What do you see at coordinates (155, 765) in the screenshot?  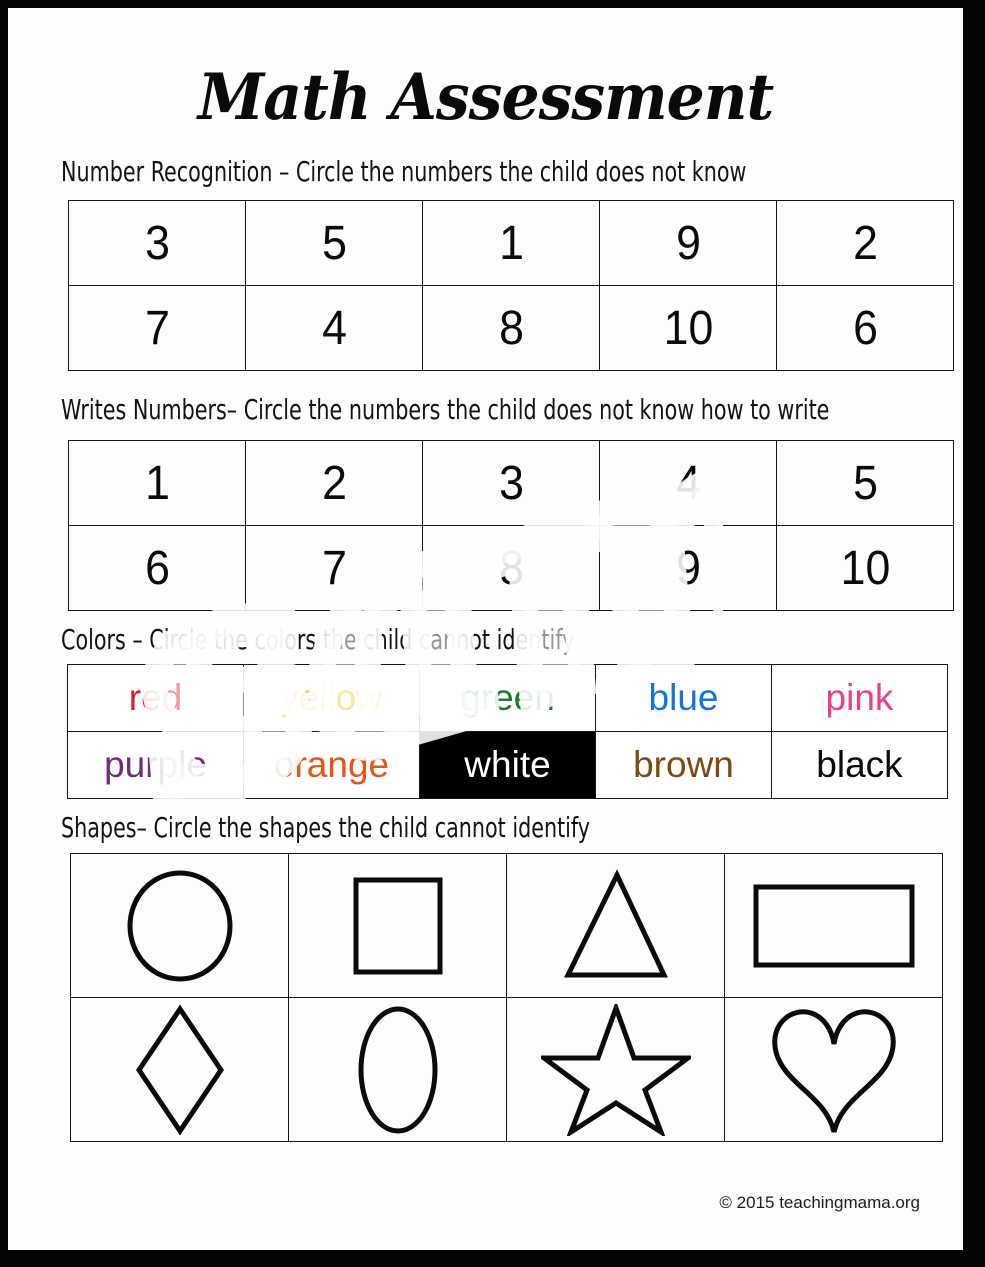 I see `color-cell-purple: purple` at bounding box center [155, 765].